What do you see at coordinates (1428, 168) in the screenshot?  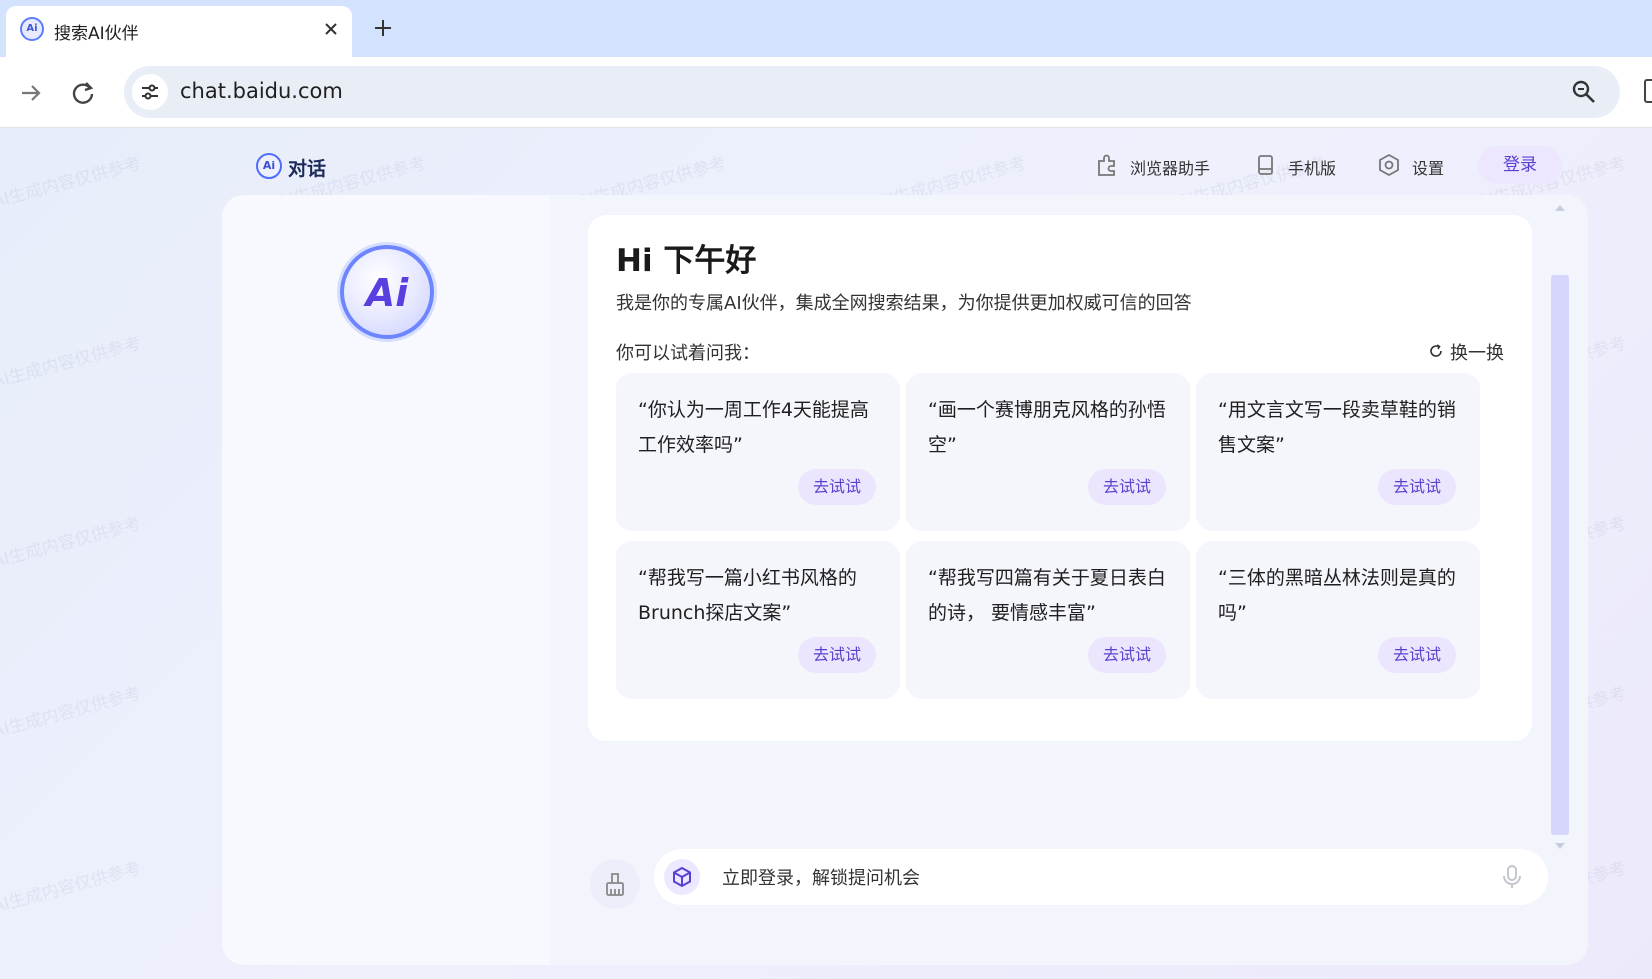 I see `nav-label: 设置` at bounding box center [1428, 168].